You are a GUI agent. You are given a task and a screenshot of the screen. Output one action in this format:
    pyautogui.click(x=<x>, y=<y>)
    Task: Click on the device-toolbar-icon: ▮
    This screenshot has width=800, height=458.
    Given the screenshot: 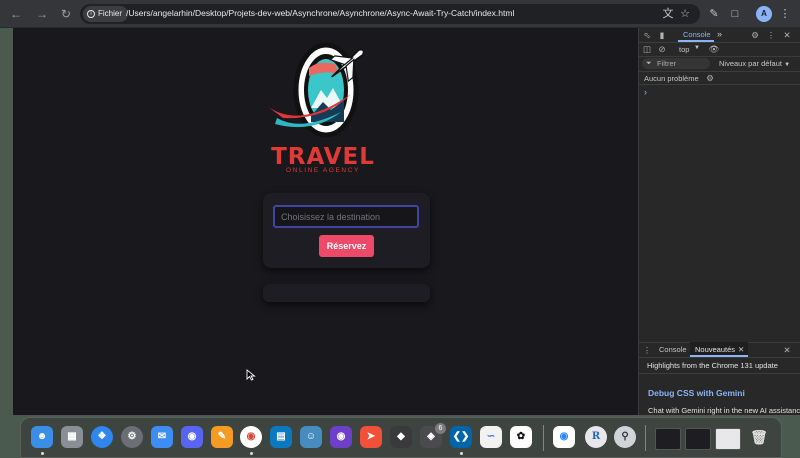 What is the action you would take?
    pyautogui.click(x=662, y=35)
    